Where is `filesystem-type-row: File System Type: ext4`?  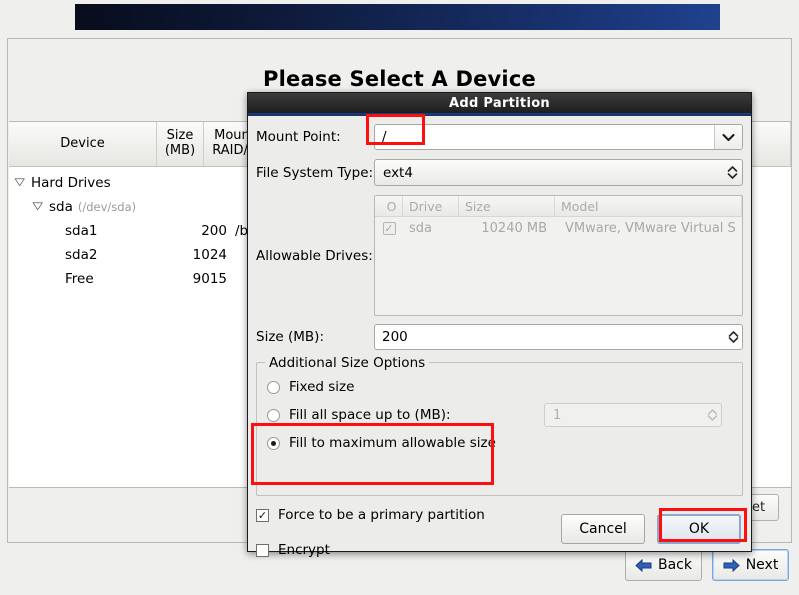
filesystem-type-row: File System Type: ext4 is located at coordinates (499, 172).